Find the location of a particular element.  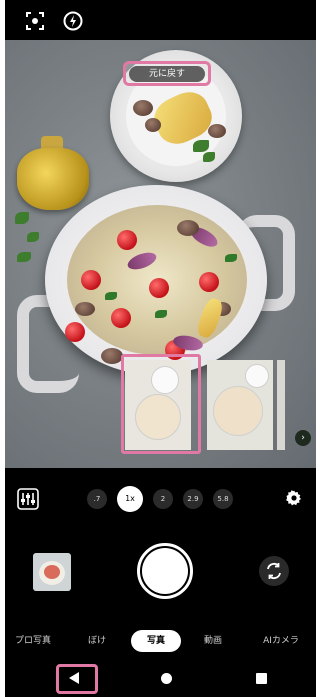

adjust-settings-icon is located at coordinates (28, 499).